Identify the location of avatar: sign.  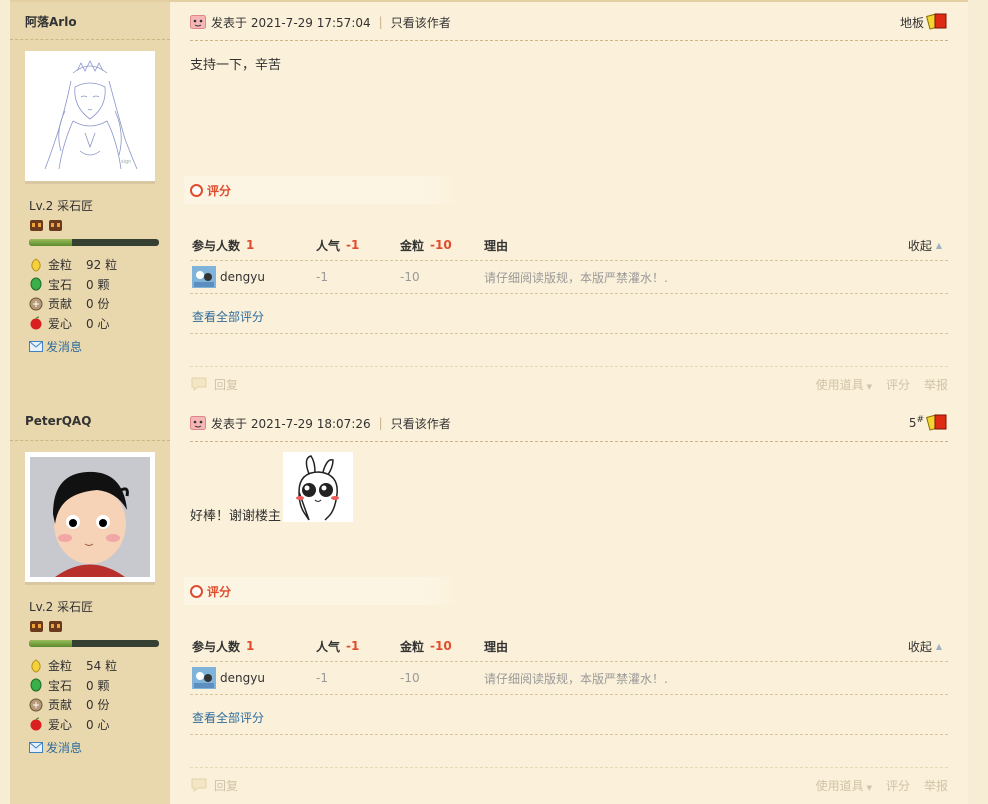
(90, 117).